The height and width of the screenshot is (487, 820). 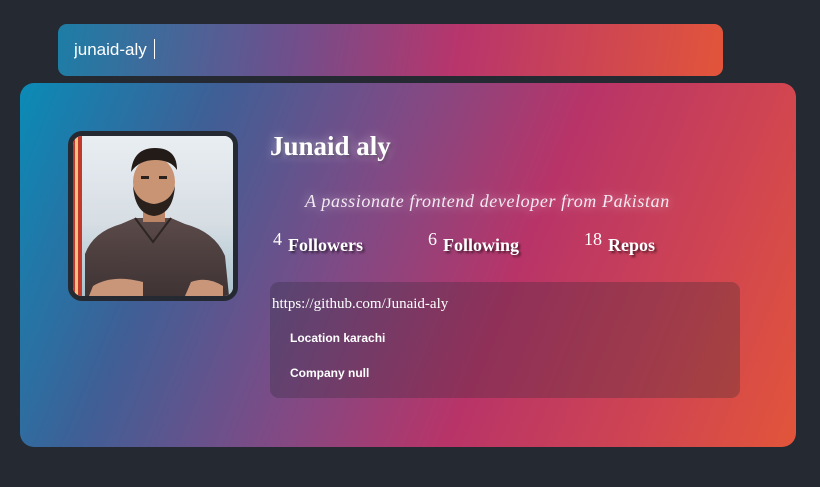 I want to click on user-name: Junaid aly, so click(x=330, y=146).